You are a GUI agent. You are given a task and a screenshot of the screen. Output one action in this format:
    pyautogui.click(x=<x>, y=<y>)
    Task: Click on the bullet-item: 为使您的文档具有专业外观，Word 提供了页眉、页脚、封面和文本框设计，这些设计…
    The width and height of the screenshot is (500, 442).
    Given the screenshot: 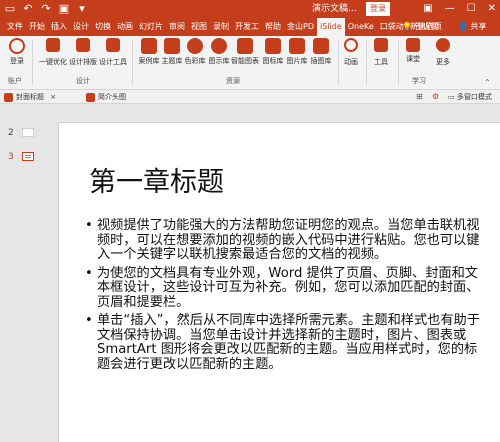 What is the action you would take?
    pyautogui.click(x=285, y=288)
    